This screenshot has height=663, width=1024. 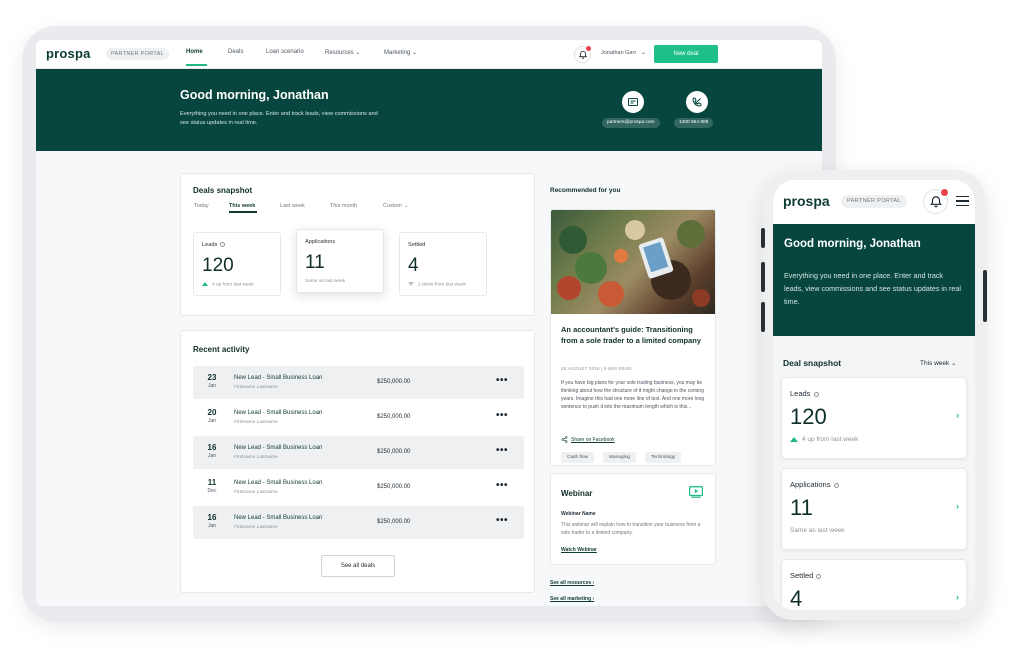 I want to click on flower-market-photo, so click(x=633, y=263).